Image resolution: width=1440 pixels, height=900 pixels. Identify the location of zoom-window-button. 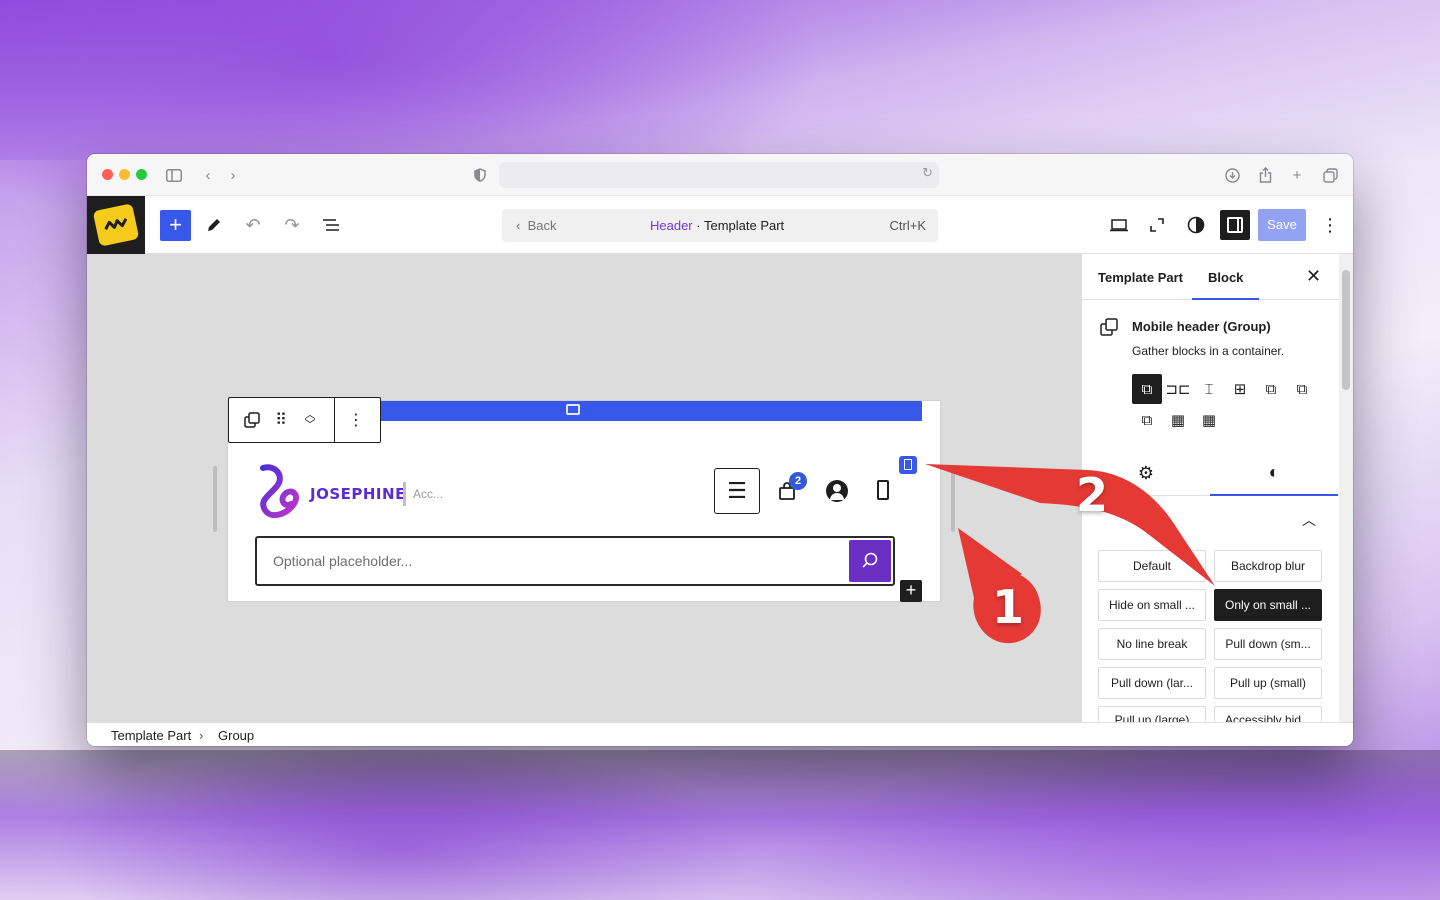
(141, 174).